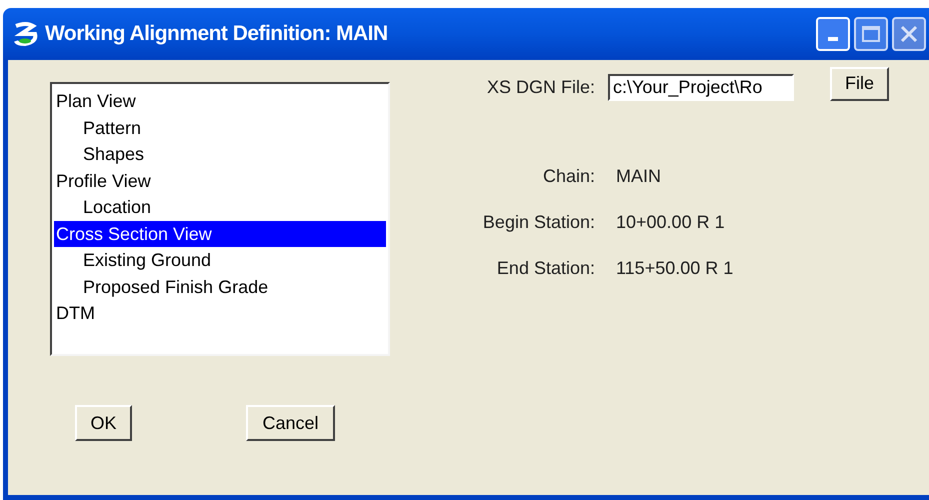 The image size is (929, 500). I want to click on tree-item: Pattern, so click(220, 127).